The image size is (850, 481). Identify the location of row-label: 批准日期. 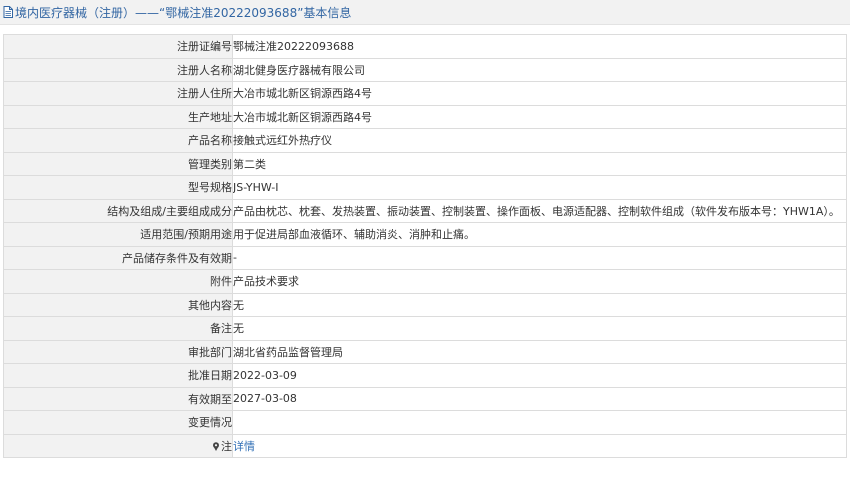
(118, 375).